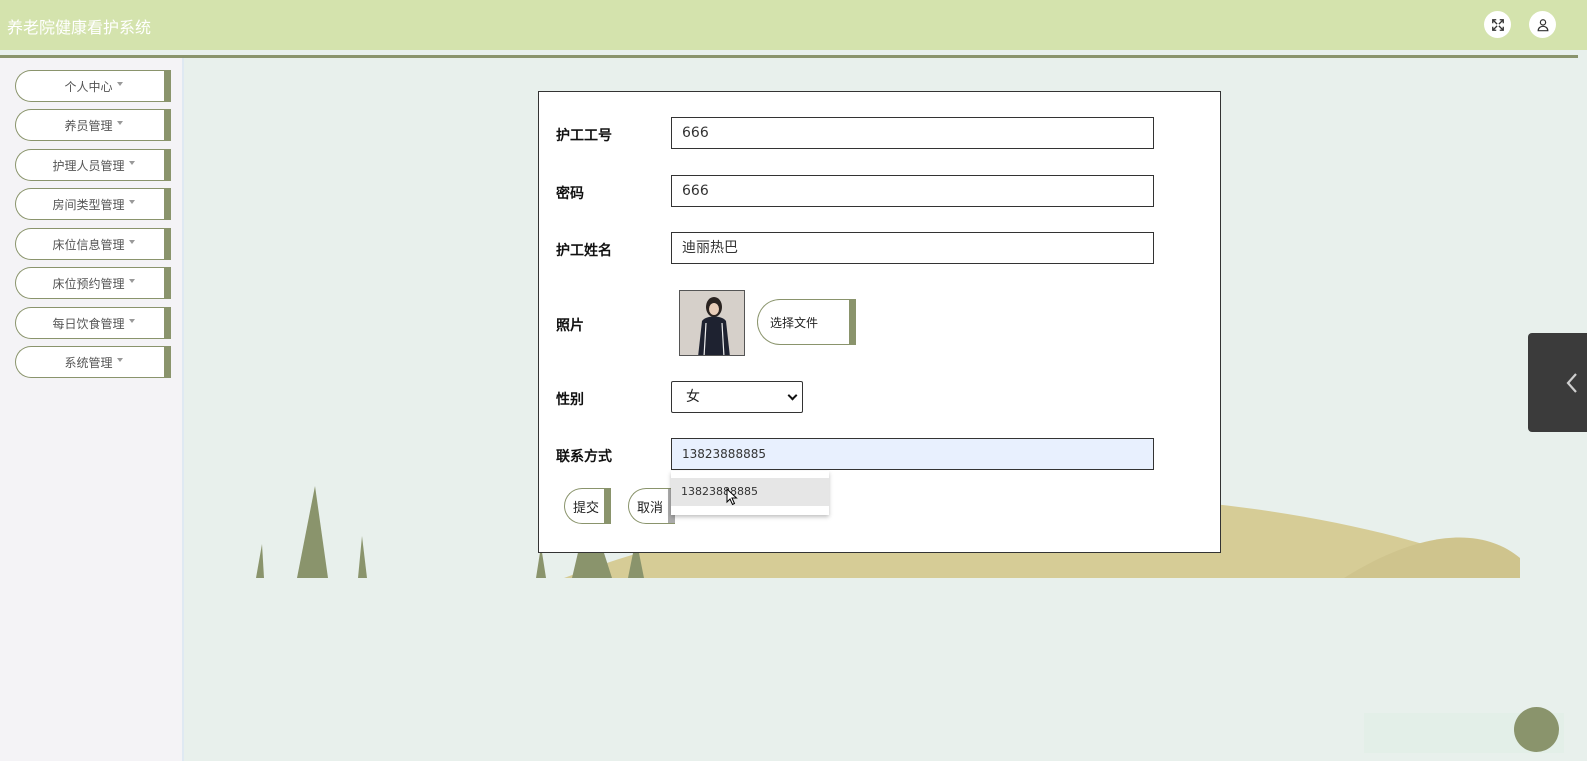 This screenshot has height=761, width=1587. Describe the element at coordinates (88, 125) in the screenshot. I see `sidebar-item-label: 养员管理` at that location.